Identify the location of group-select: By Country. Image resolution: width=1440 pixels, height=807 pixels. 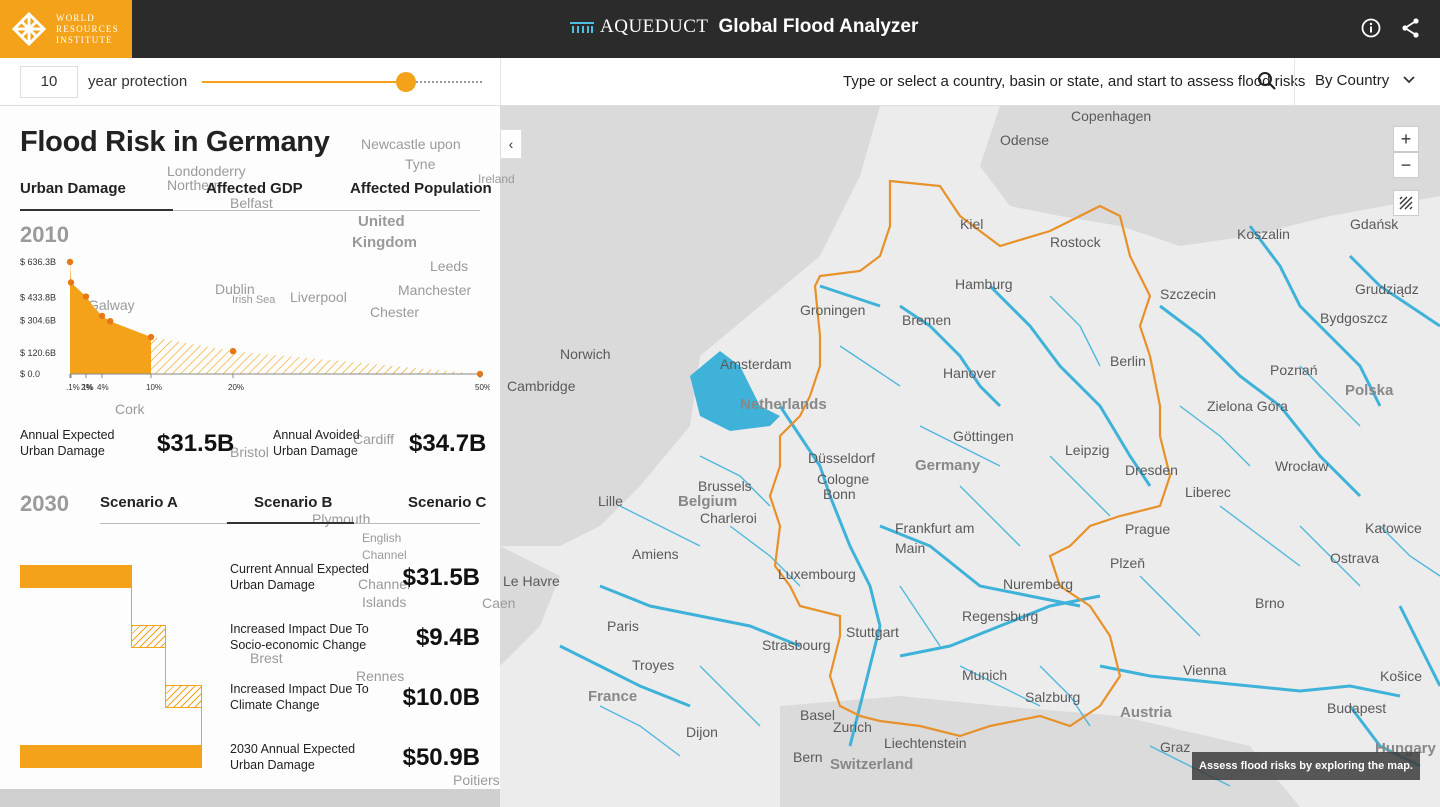
(1352, 80).